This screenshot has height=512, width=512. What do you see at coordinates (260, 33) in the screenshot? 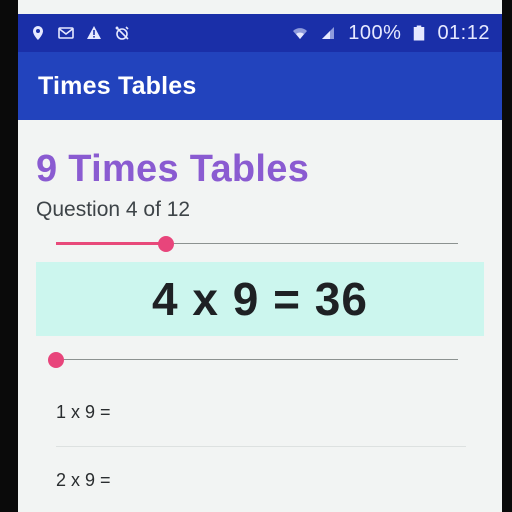
I see `status-bar: 100% 01:12` at bounding box center [260, 33].